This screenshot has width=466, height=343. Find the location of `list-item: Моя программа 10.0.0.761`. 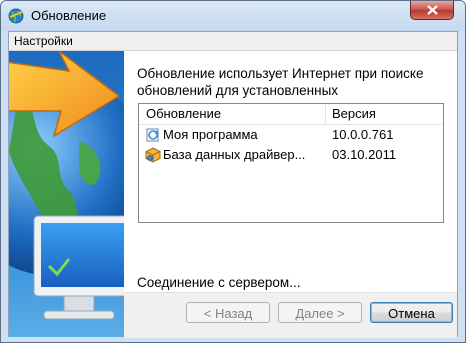

list-item: Моя программа 10.0.0.761 is located at coordinates (291, 135).